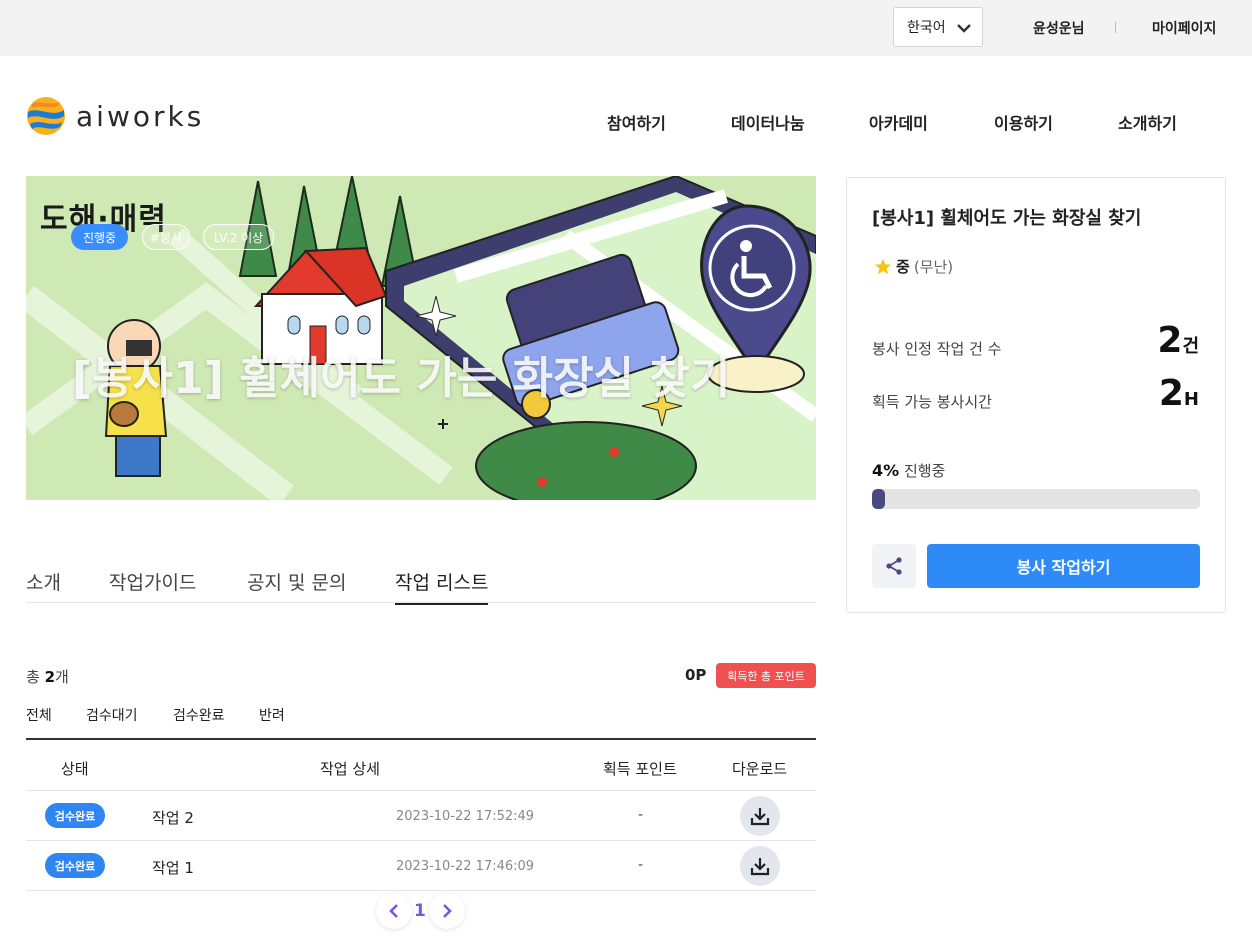 This screenshot has width=1252, height=952. Describe the element at coordinates (296, 581) in the screenshot. I see `tab-notice: 공지 및 문의` at that location.